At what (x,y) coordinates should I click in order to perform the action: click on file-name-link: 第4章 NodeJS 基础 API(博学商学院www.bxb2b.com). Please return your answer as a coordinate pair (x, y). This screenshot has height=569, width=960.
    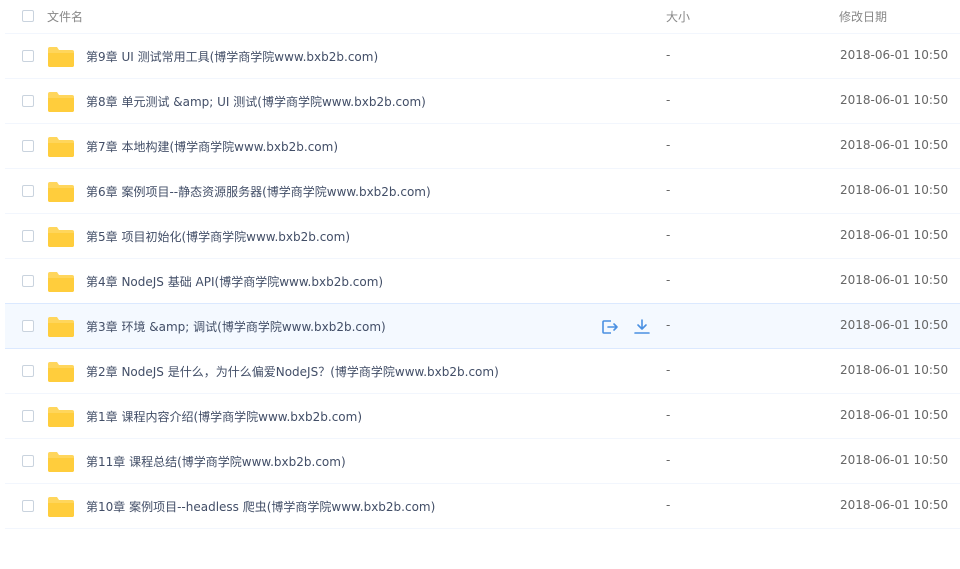
    Looking at the image, I should click on (234, 281).